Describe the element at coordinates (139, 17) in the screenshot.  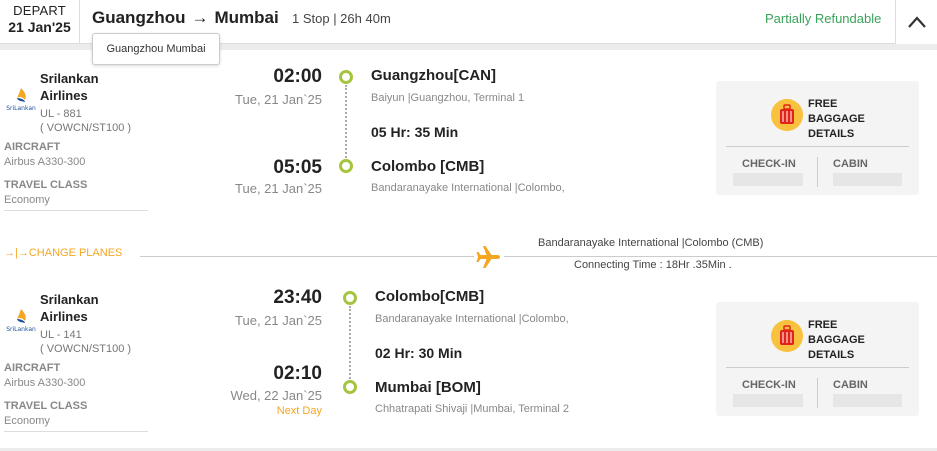
I see `origin-city: Guangzhou` at that location.